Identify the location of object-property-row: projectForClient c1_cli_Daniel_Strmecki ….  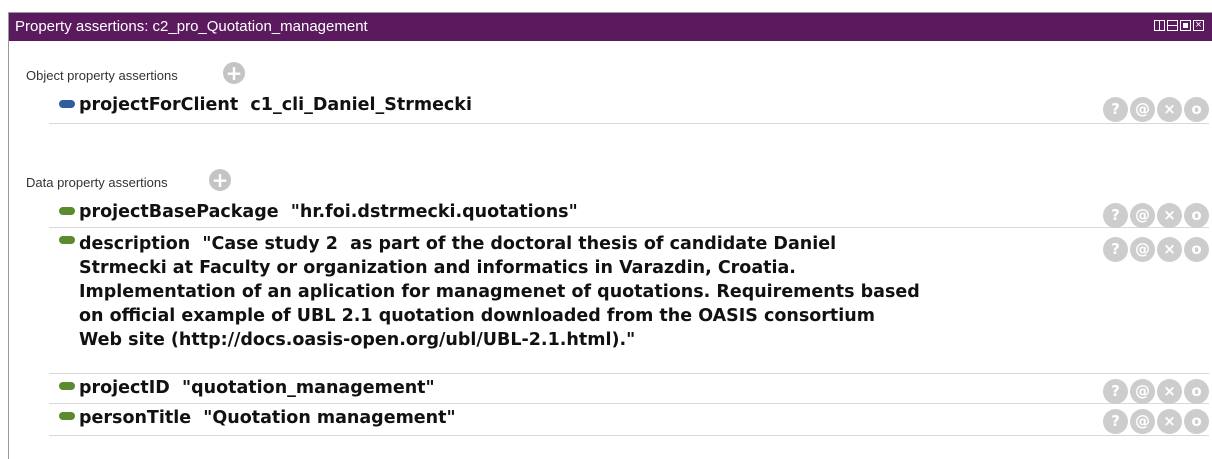
(629, 108).